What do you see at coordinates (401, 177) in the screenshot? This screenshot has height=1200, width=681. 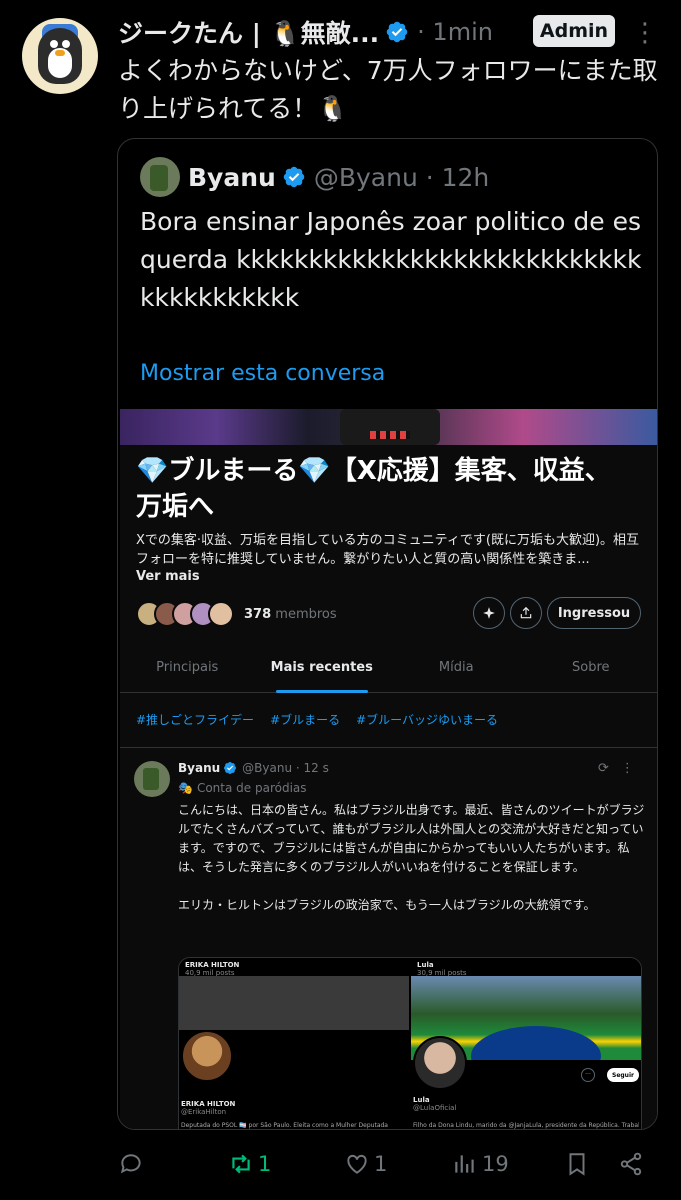 I see `quoted-handle-time: @Byanu · 12h` at bounding box center [401, 177].